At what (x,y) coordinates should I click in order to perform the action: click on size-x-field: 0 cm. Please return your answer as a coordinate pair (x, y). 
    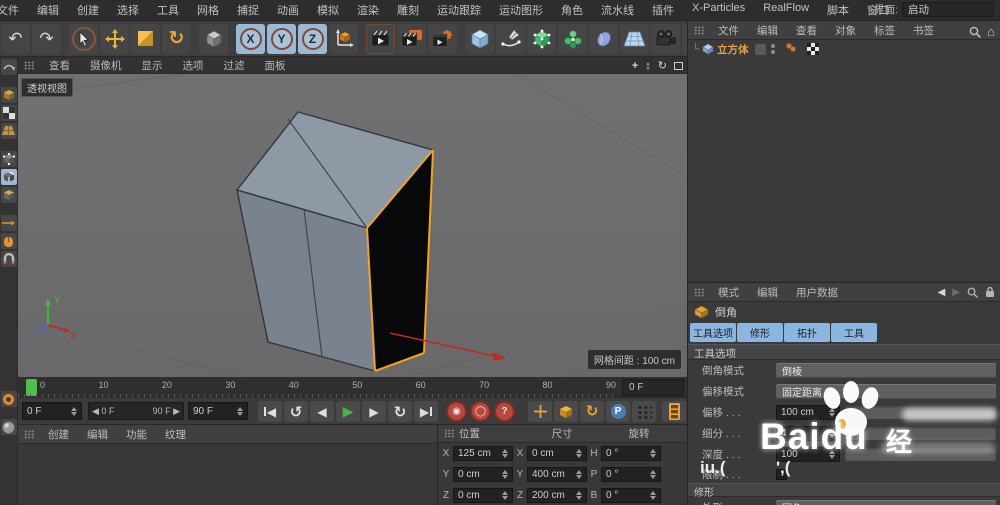
    Looking at the image, I should click on (557, 453).